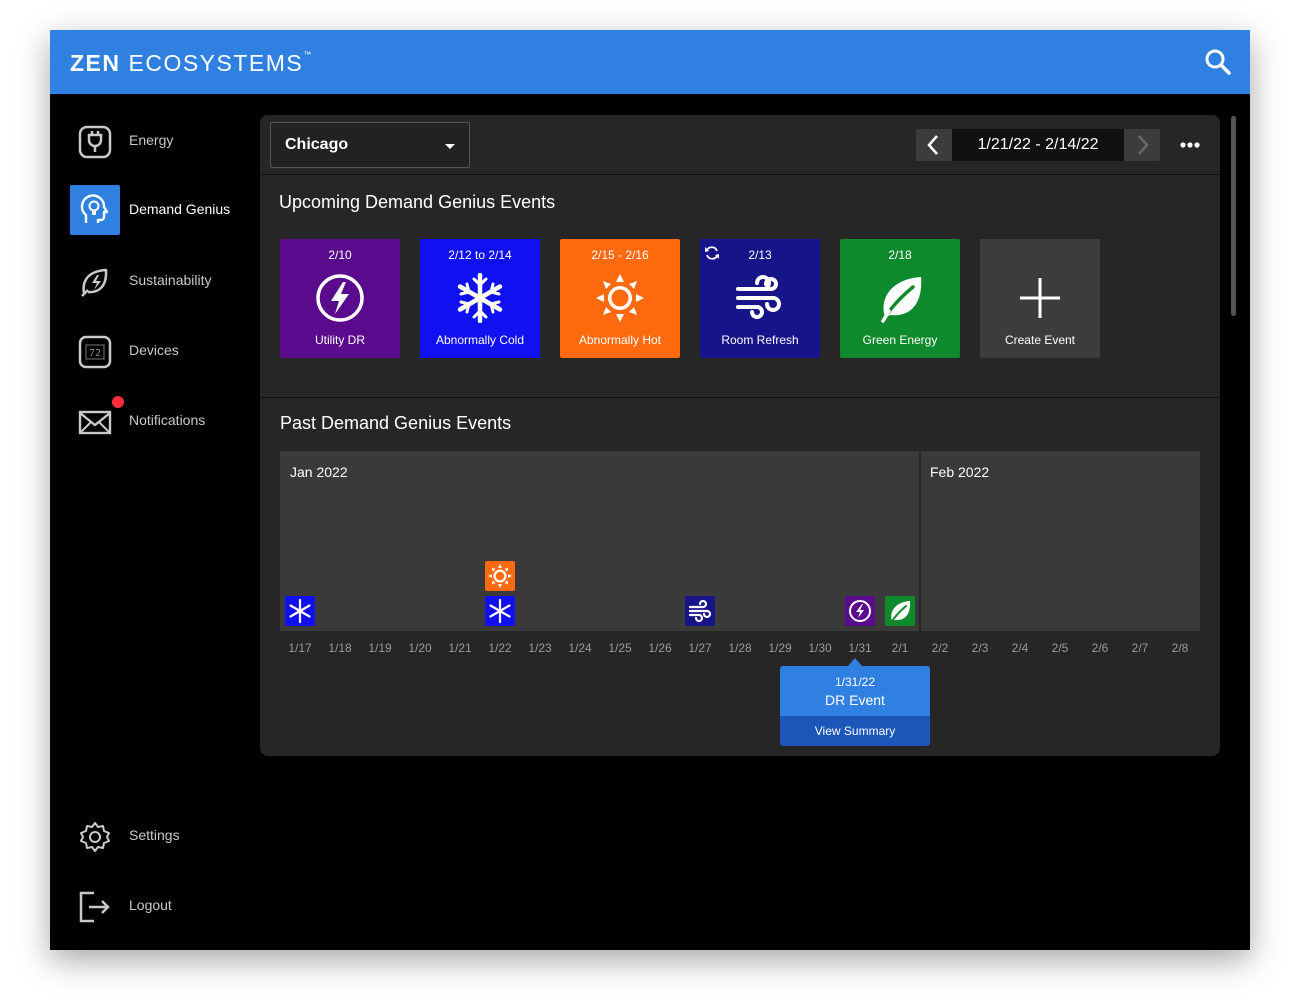  Describe the element at coordinates (340, 648) in the screenshot. I see `timeline-tick: 1/18` at that location.